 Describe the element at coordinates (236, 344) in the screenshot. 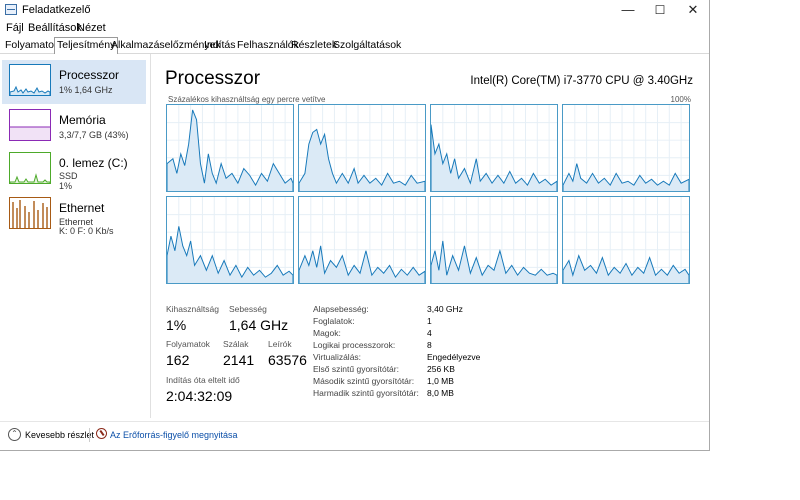

I see `threads-label: Szálak` at that location.